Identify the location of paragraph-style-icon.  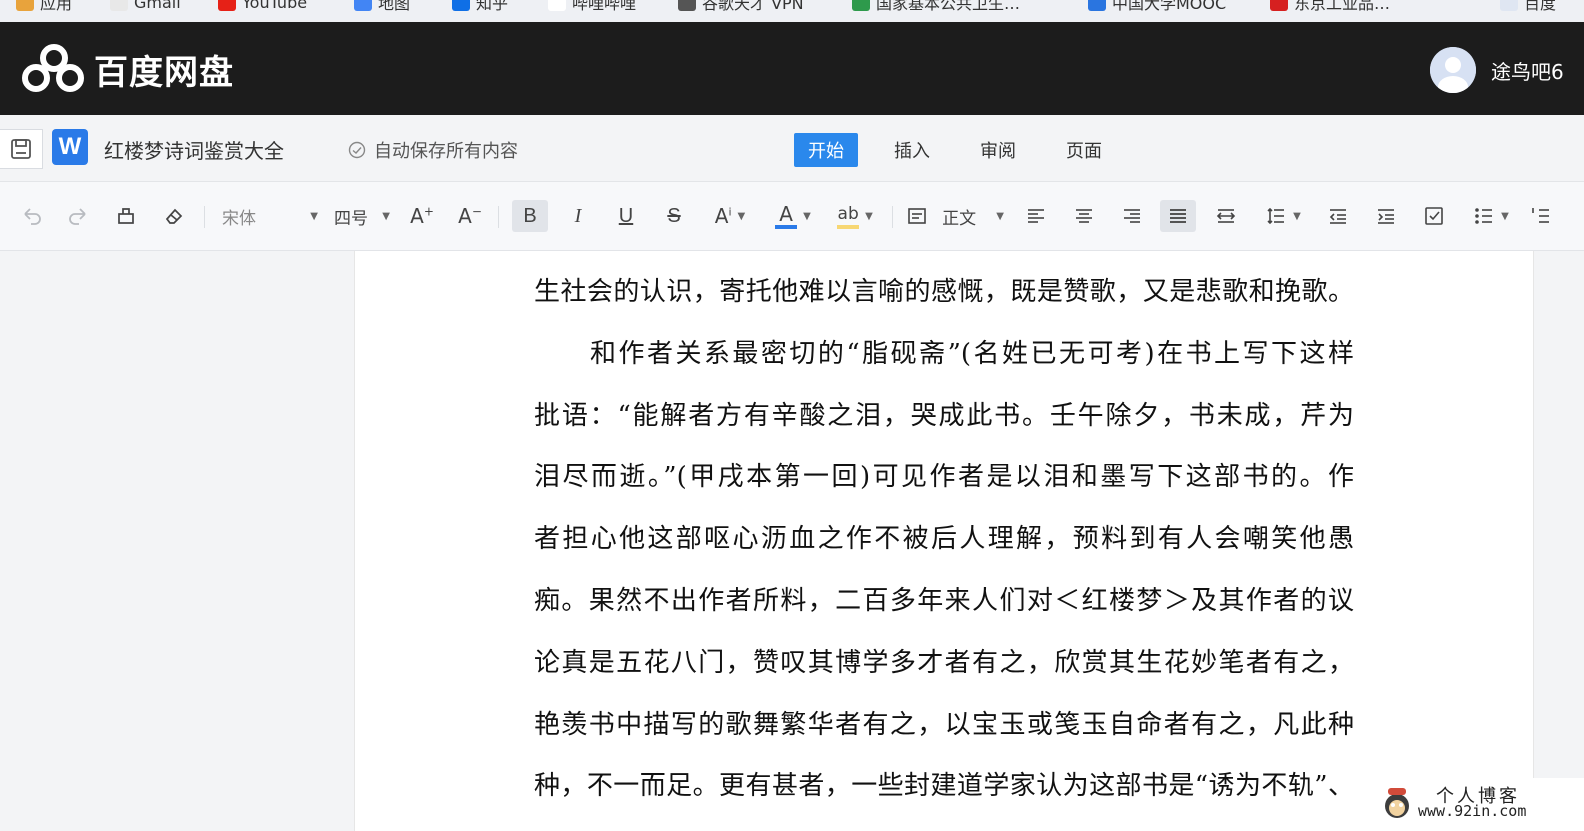
(917, 216).